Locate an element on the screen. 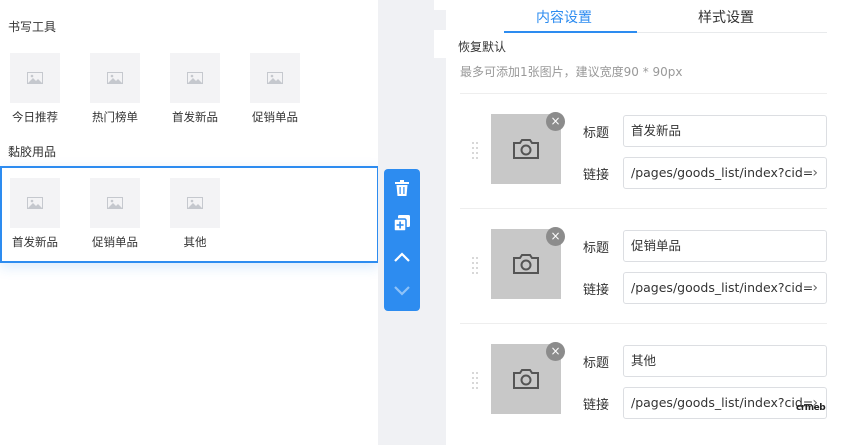 The height and width of the screenshot is (445, 842). nav-item: 其他 is located at coordinates (195, 214).